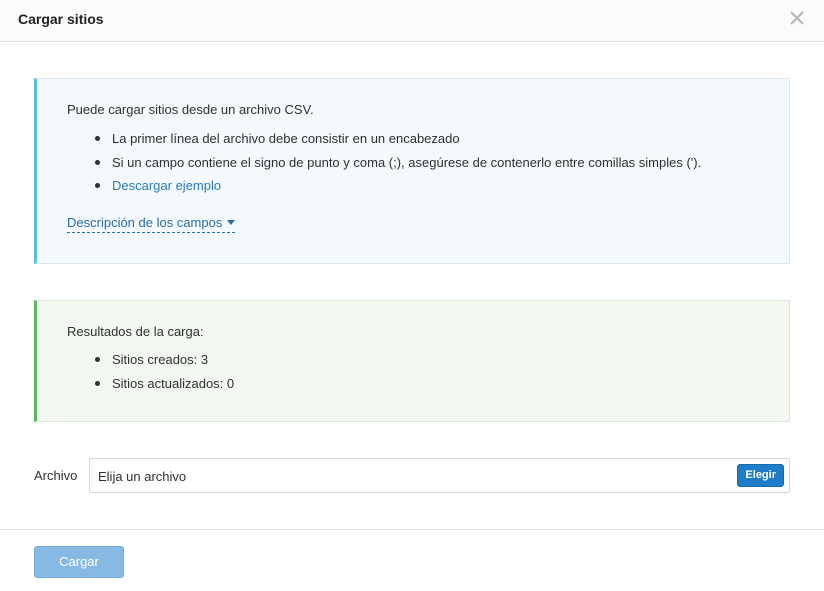 The image size is (824, 591). What do you see at coordinates (439, 475) in the screenshot?
I see `file-input: Elija un archivo Elegir` at bounding box center [439, 475].